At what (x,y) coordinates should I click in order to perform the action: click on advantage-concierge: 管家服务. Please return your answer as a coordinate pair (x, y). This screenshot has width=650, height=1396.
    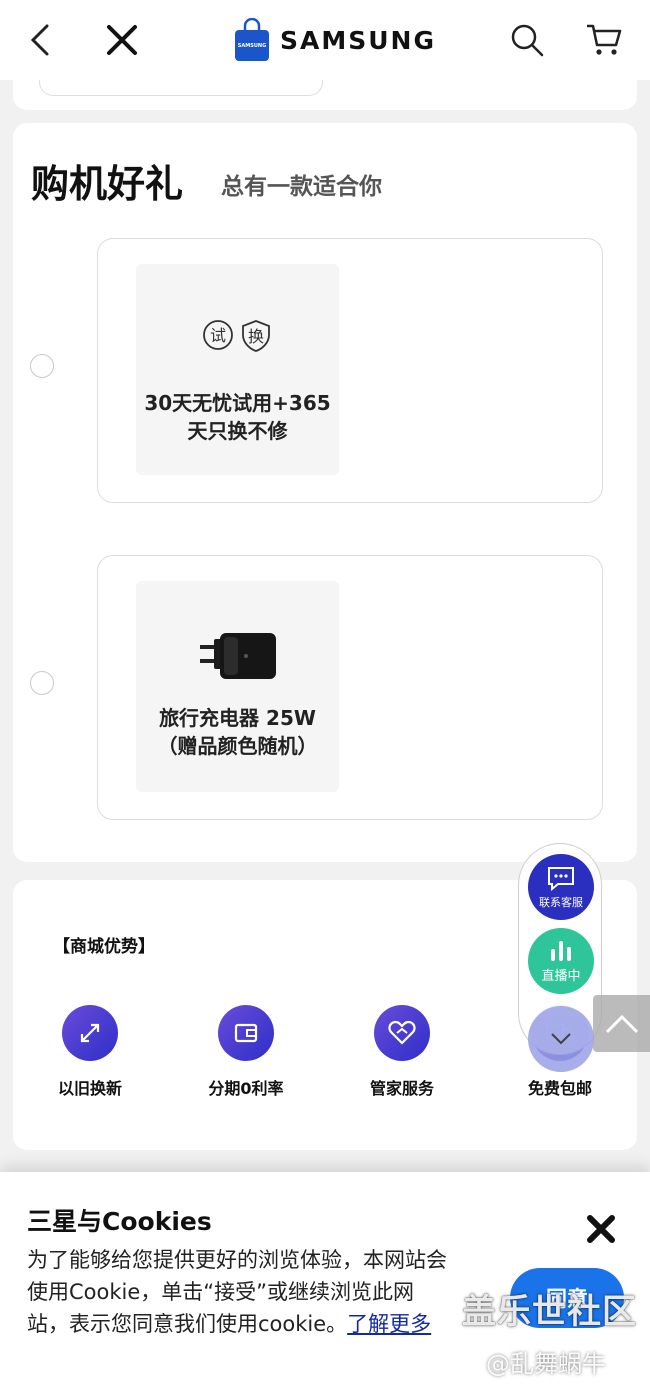
    Looking at the image, I should click on (402, 1052).